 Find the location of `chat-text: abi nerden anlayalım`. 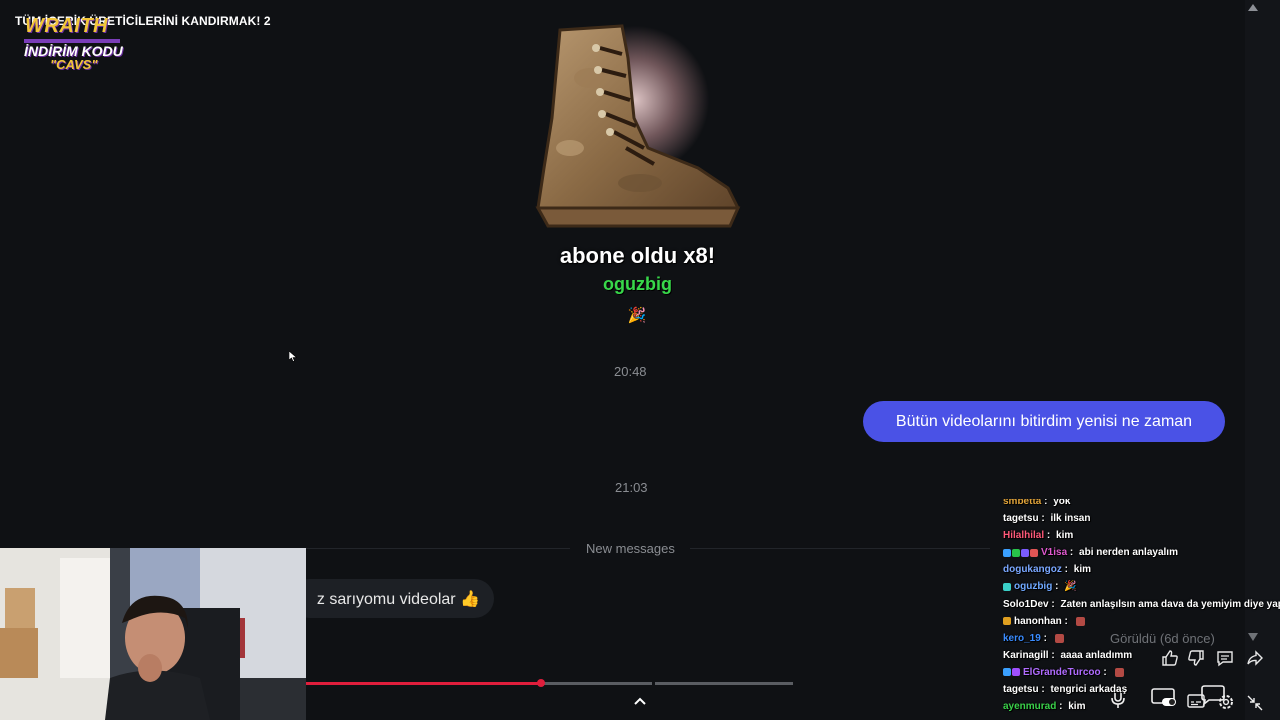

chat-text: abi nerden anlayalım is located at coordinates (1127, 553).